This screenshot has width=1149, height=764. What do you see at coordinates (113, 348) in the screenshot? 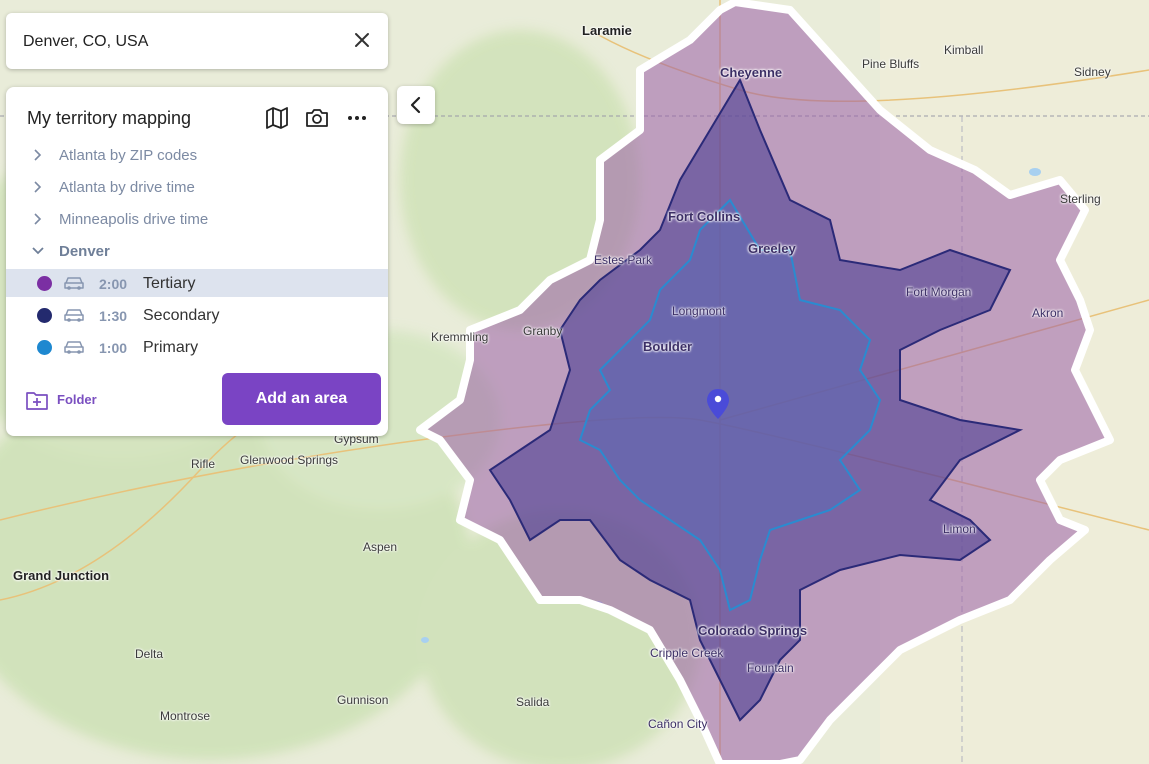
I see `drive-time: 1:00` at bounding box center [113, 348].